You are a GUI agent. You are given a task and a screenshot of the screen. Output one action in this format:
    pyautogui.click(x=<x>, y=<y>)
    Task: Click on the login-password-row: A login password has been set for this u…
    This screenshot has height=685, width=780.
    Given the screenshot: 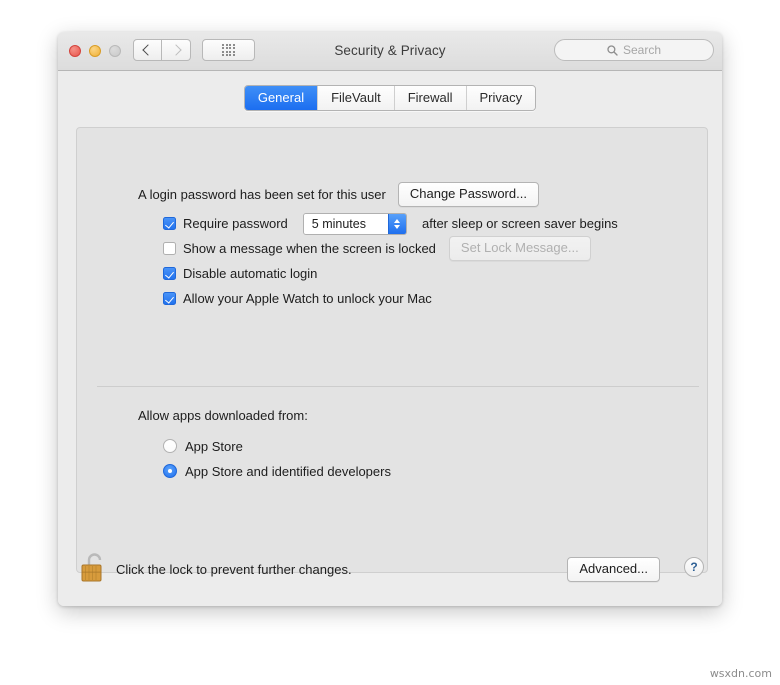 What is the action you would take?
    pyautogui.click(x=338, y=194)
    